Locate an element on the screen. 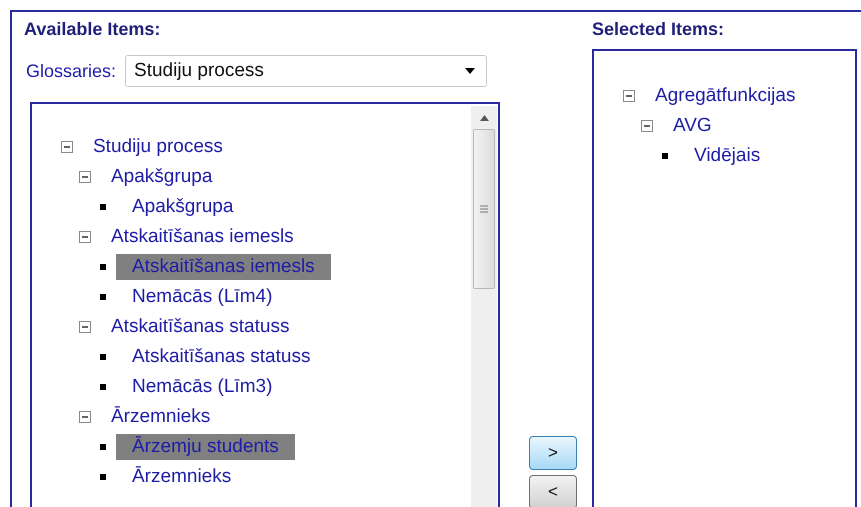 The image size is (861, 507). panel-title: Selected Items: is located at coordinates (659, 30).